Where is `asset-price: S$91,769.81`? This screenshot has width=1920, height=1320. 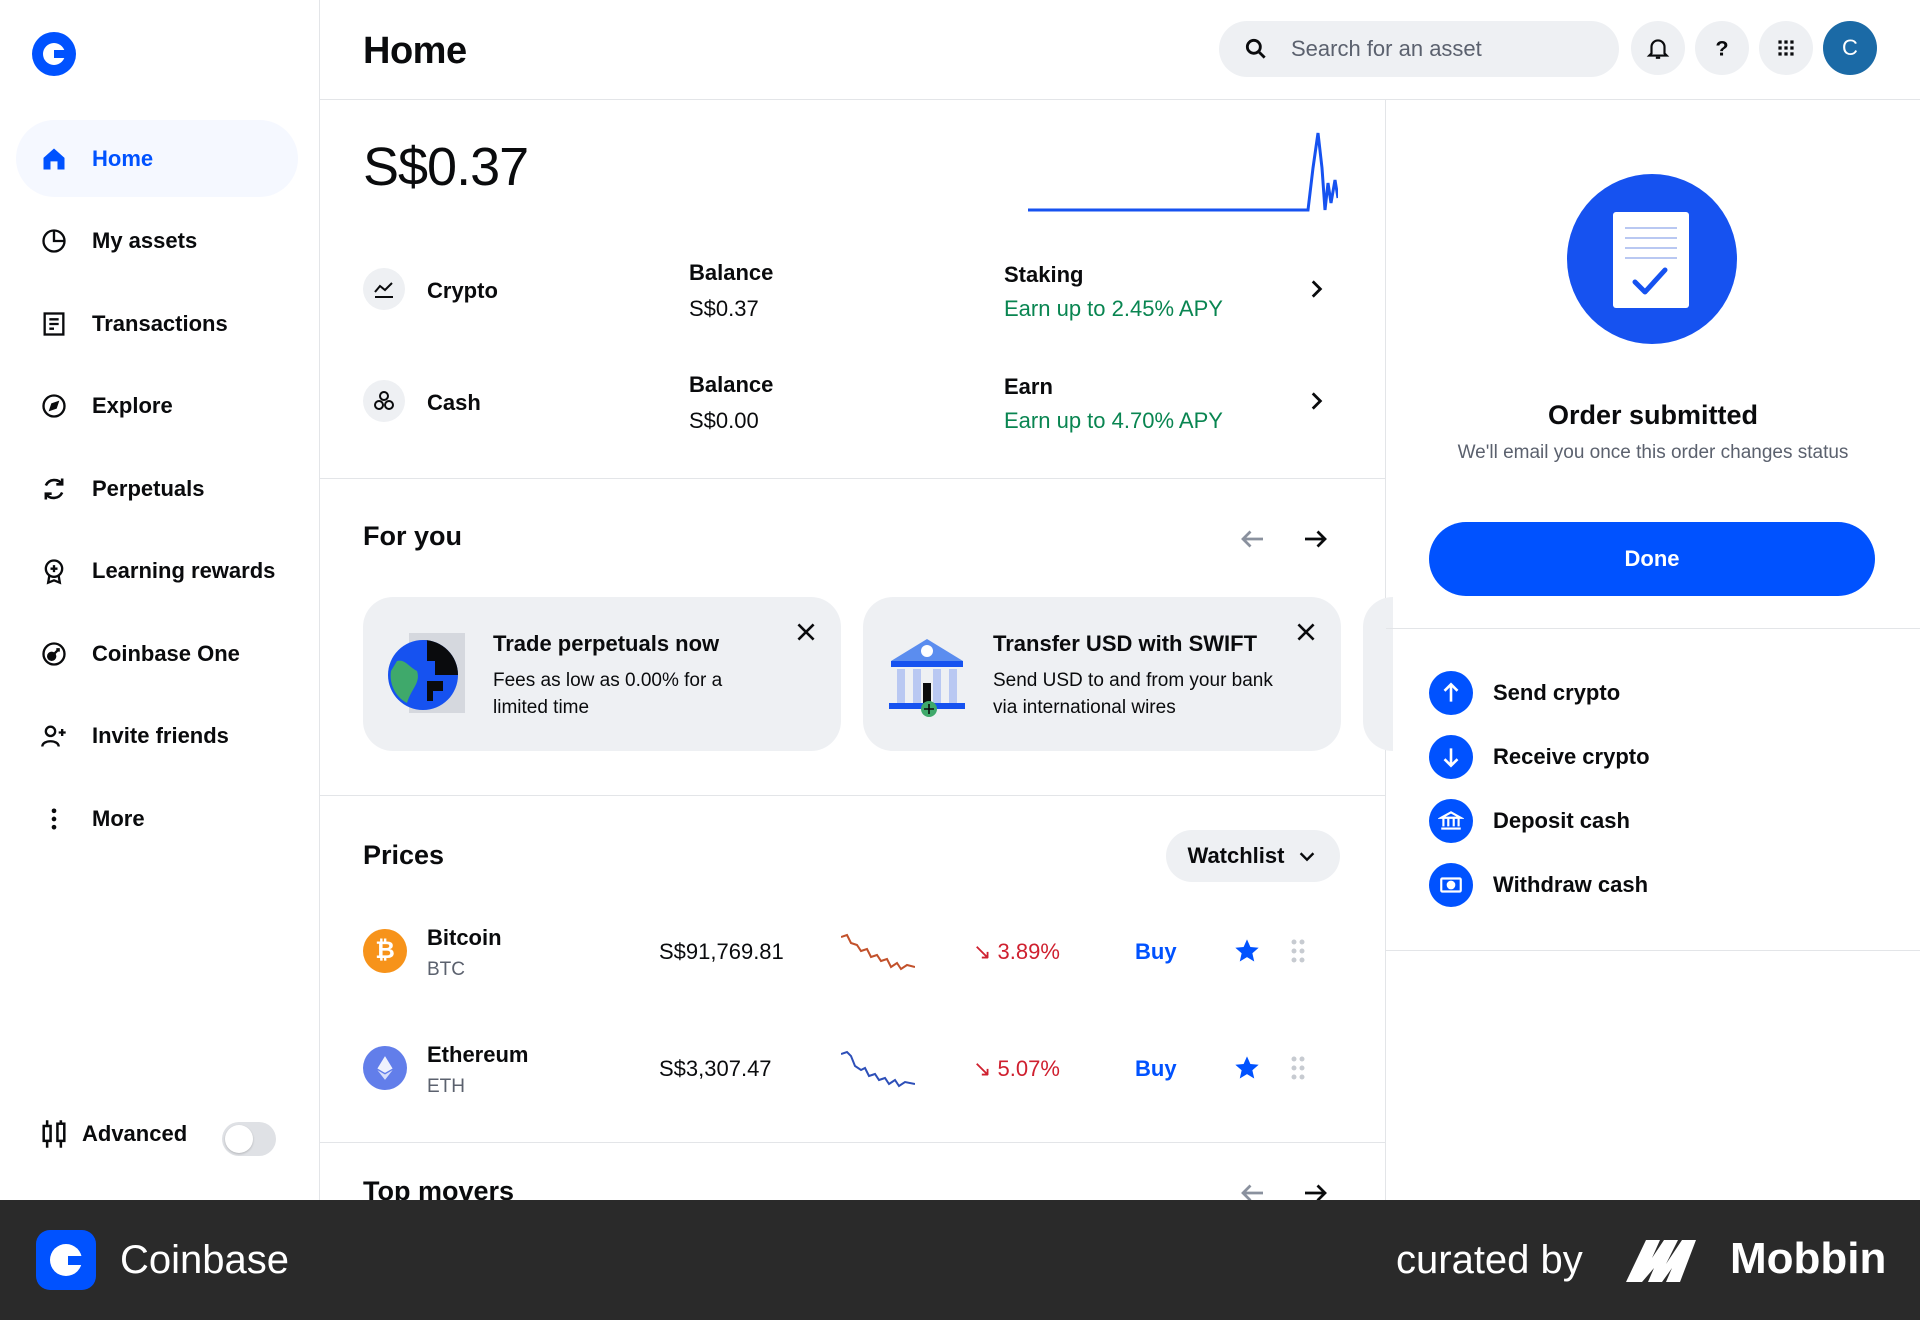 asset-price: S$91,769.81 is located at coordinates (721, 951).